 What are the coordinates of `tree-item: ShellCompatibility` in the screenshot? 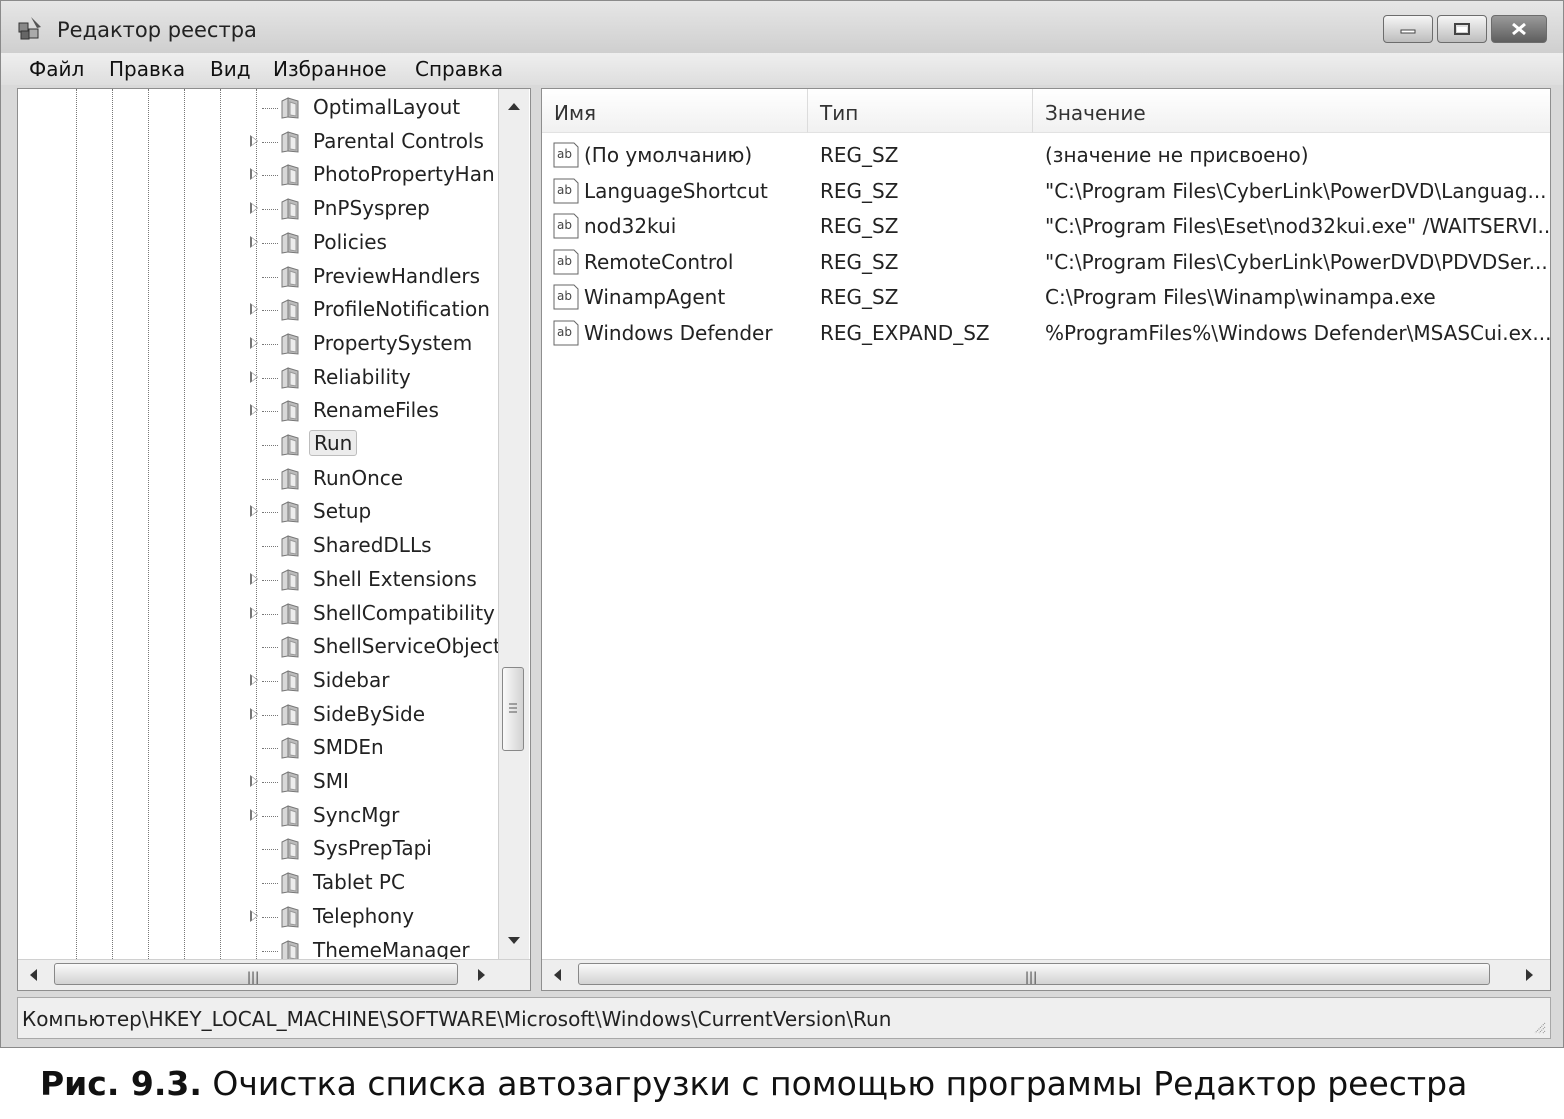 It's located at (258, 614).